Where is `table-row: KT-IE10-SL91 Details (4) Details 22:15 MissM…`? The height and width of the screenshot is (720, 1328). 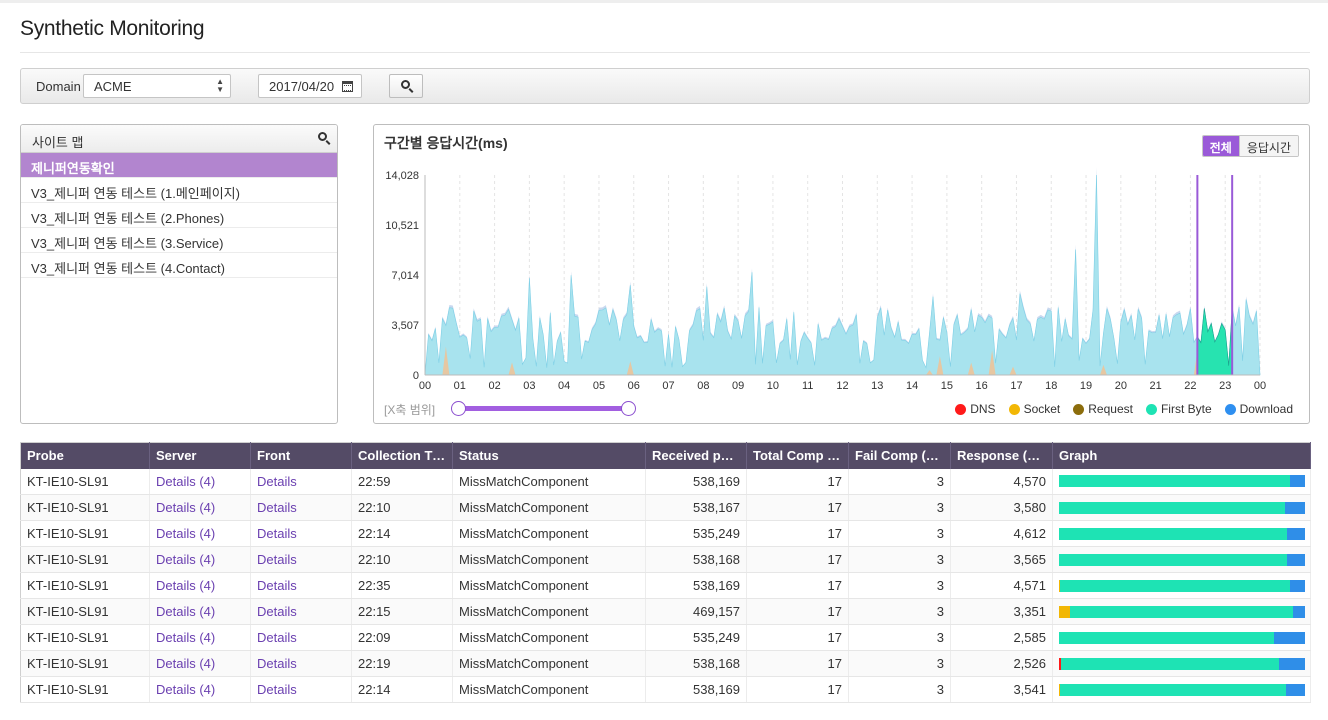 table-row: KT-IE10-SL91 Details (4) Details 22:15 MissM… is located at coordinates (665, 611).